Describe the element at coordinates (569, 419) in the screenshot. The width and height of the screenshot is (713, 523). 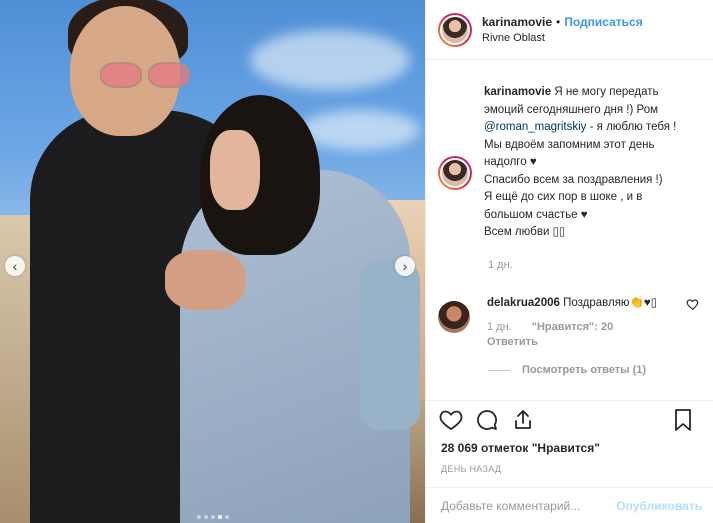
I see `action-bar` at that location.